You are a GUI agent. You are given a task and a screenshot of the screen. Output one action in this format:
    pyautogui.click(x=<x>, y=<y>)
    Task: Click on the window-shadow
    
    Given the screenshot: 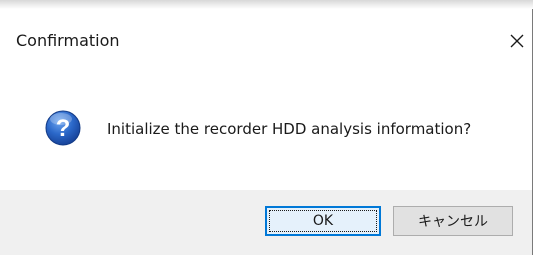 What is the action you would take?
    pyautogui.click(x=266, y=4)
    